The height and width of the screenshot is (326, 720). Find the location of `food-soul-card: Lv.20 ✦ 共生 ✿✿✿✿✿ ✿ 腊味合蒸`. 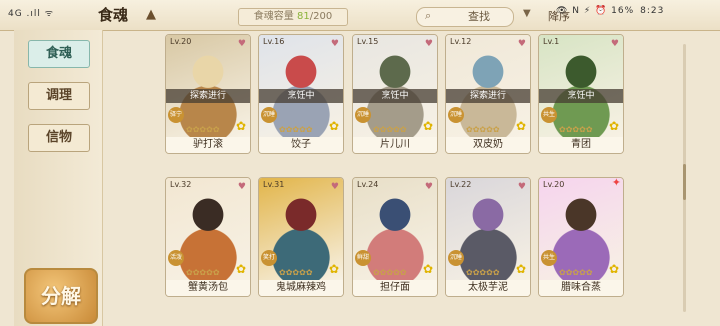

food-soul-card: Lv.20 ✦ 共生 ✿✿✿✿✿ ✿ 腊味合蒸 is located at coordinates (581, 237).